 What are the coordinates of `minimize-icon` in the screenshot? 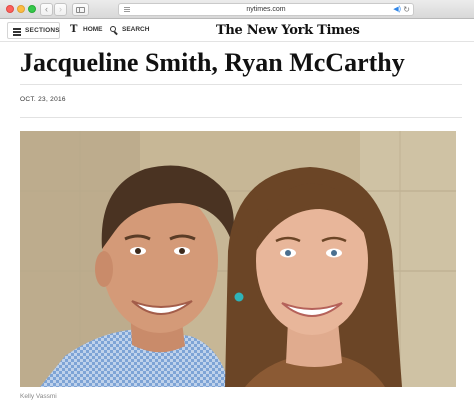 It's located at (21, 9).